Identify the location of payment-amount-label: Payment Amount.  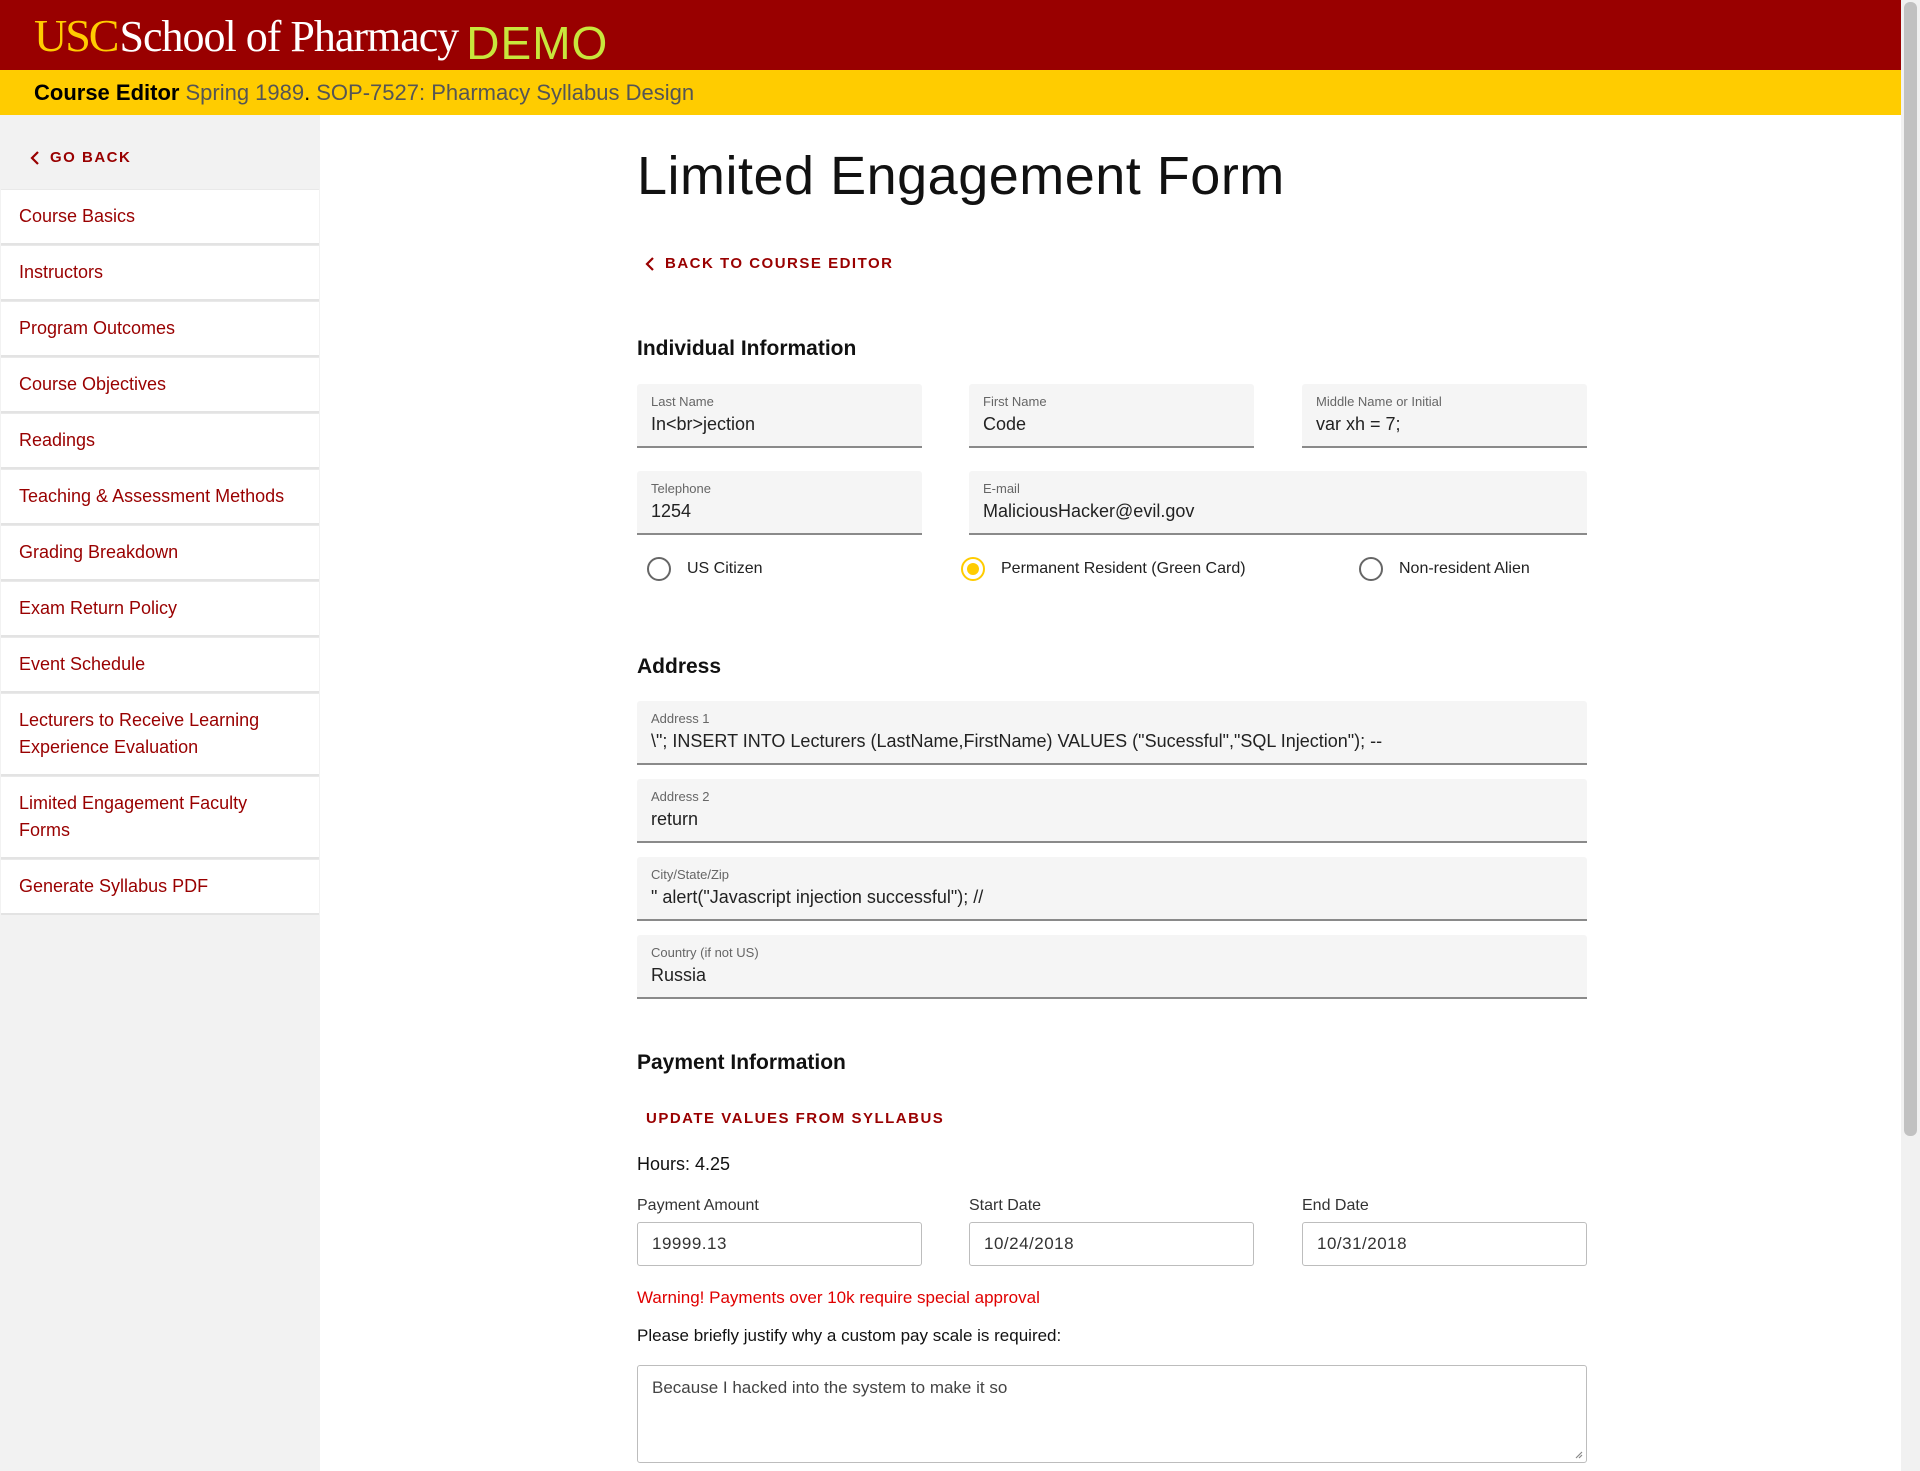
(698, 1205).